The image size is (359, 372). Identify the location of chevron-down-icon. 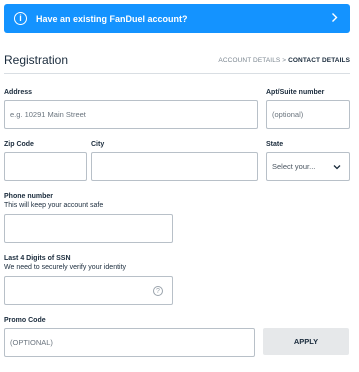
(337, 166).